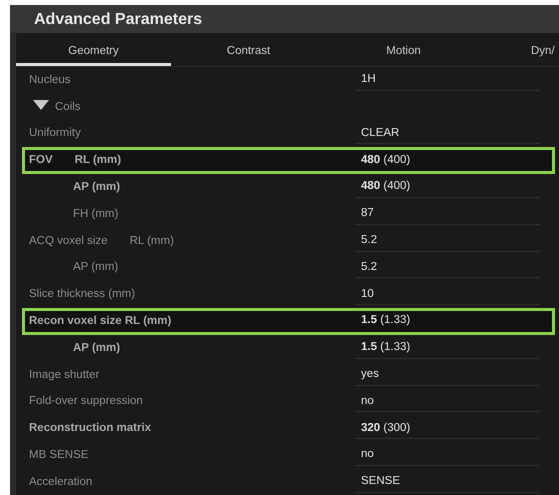  Describe the element at coordinates (380, 133) in the screenshot. I see `parameter-value: CLEAR` at that location.